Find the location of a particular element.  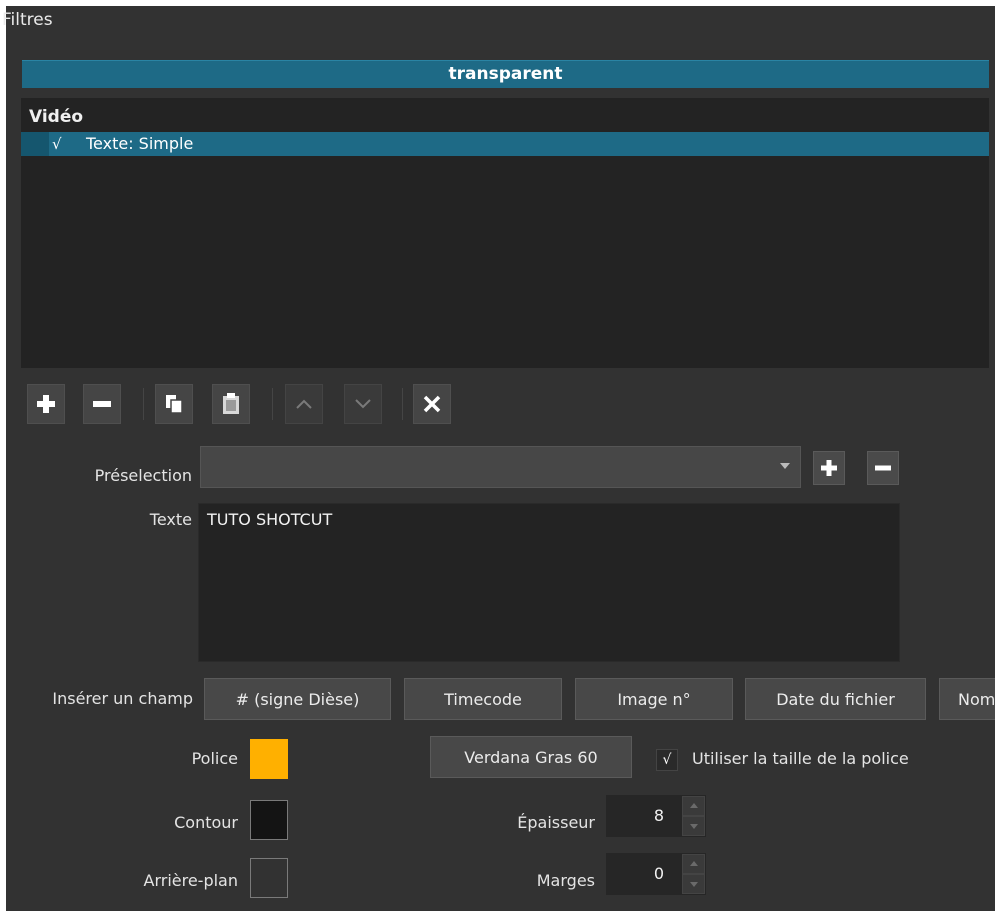

delete-preset-button is located at coordinates (883, 468).